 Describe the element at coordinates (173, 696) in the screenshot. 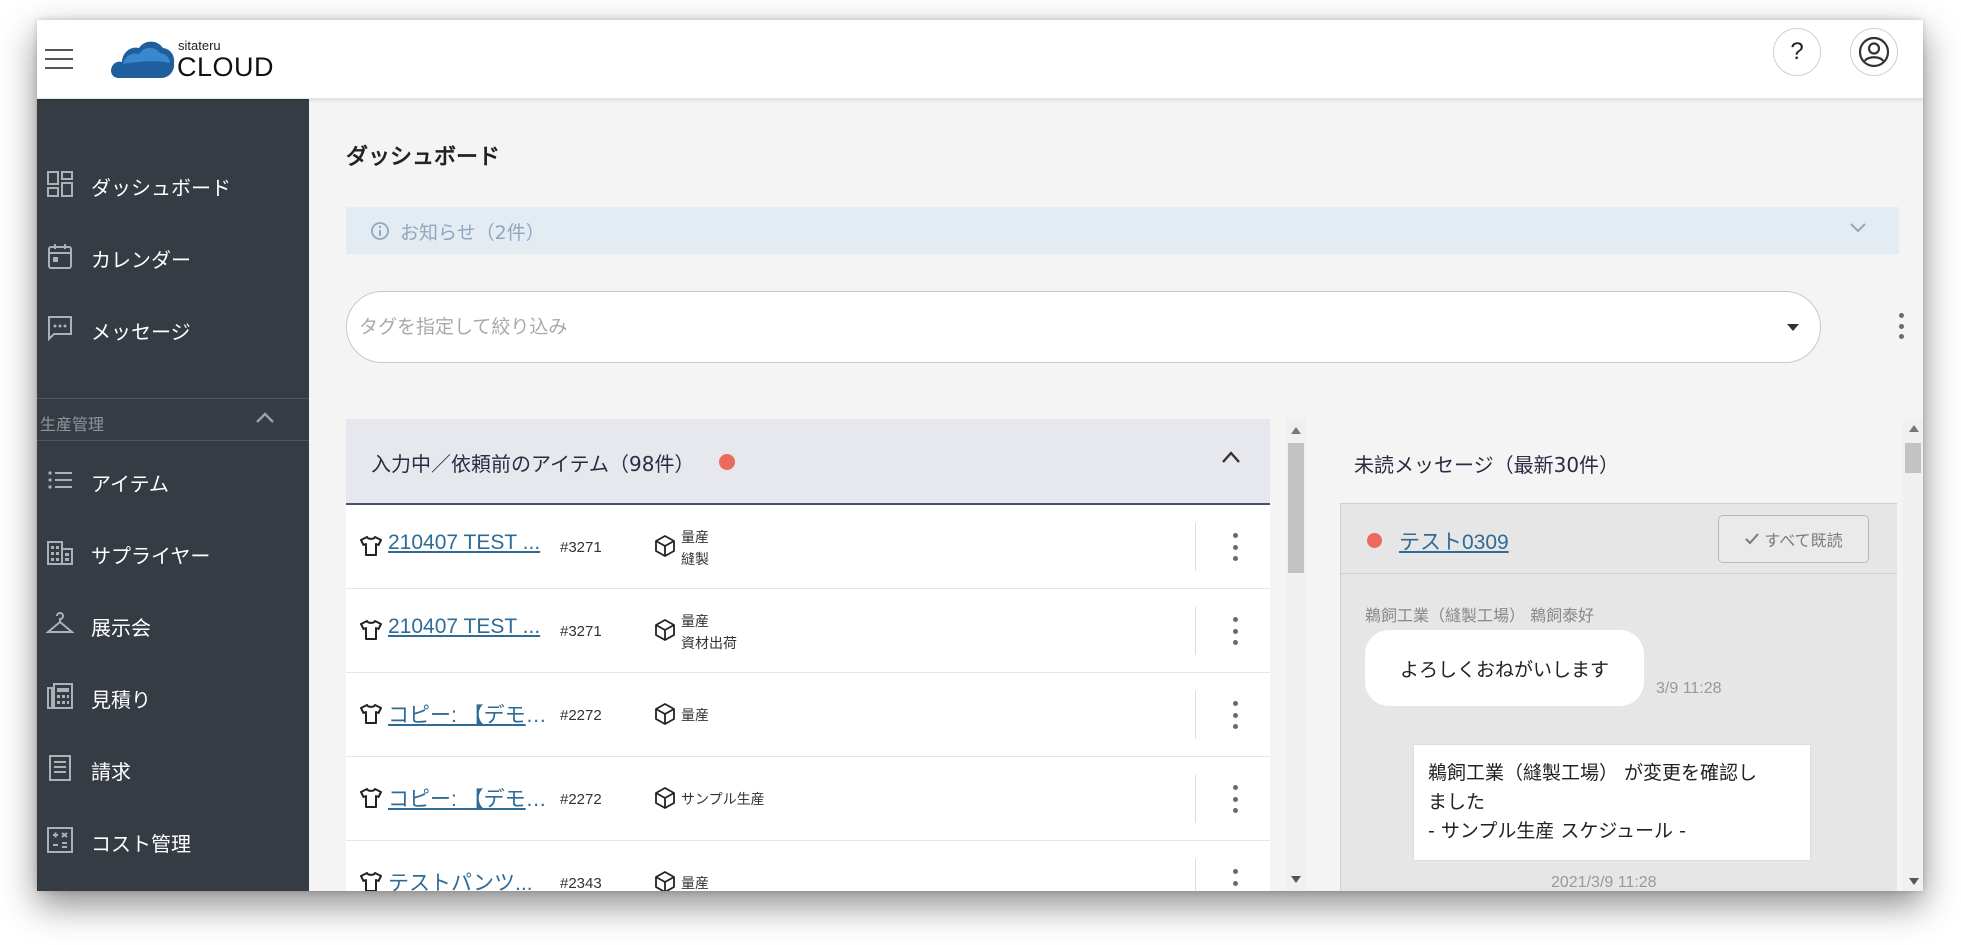

I see `sidebar-item-estimates: 見積り` at that location.